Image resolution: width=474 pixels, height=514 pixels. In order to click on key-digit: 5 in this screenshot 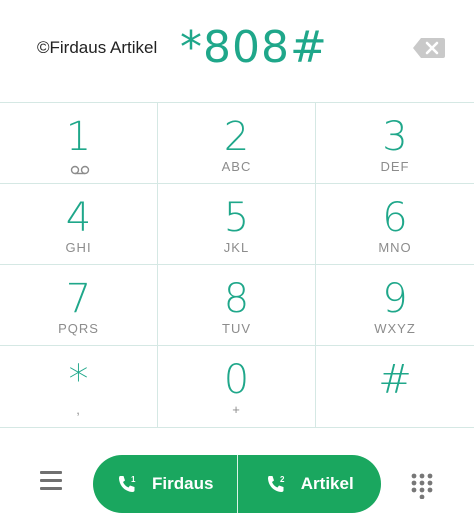, I will do `click(236, 218)`.